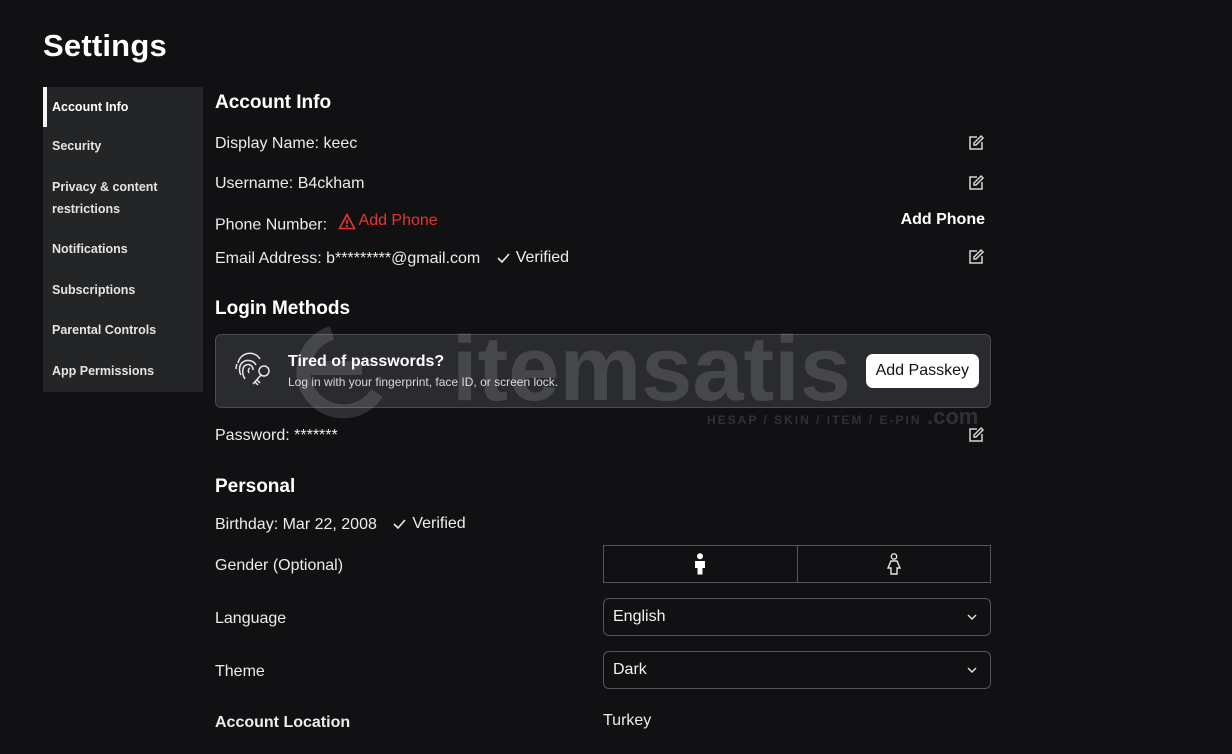 The height and width of the screenshot is (754, 1232). Describe the element at coordinates (797, 617) in the screenshot. I see `language-select: English` at that location.